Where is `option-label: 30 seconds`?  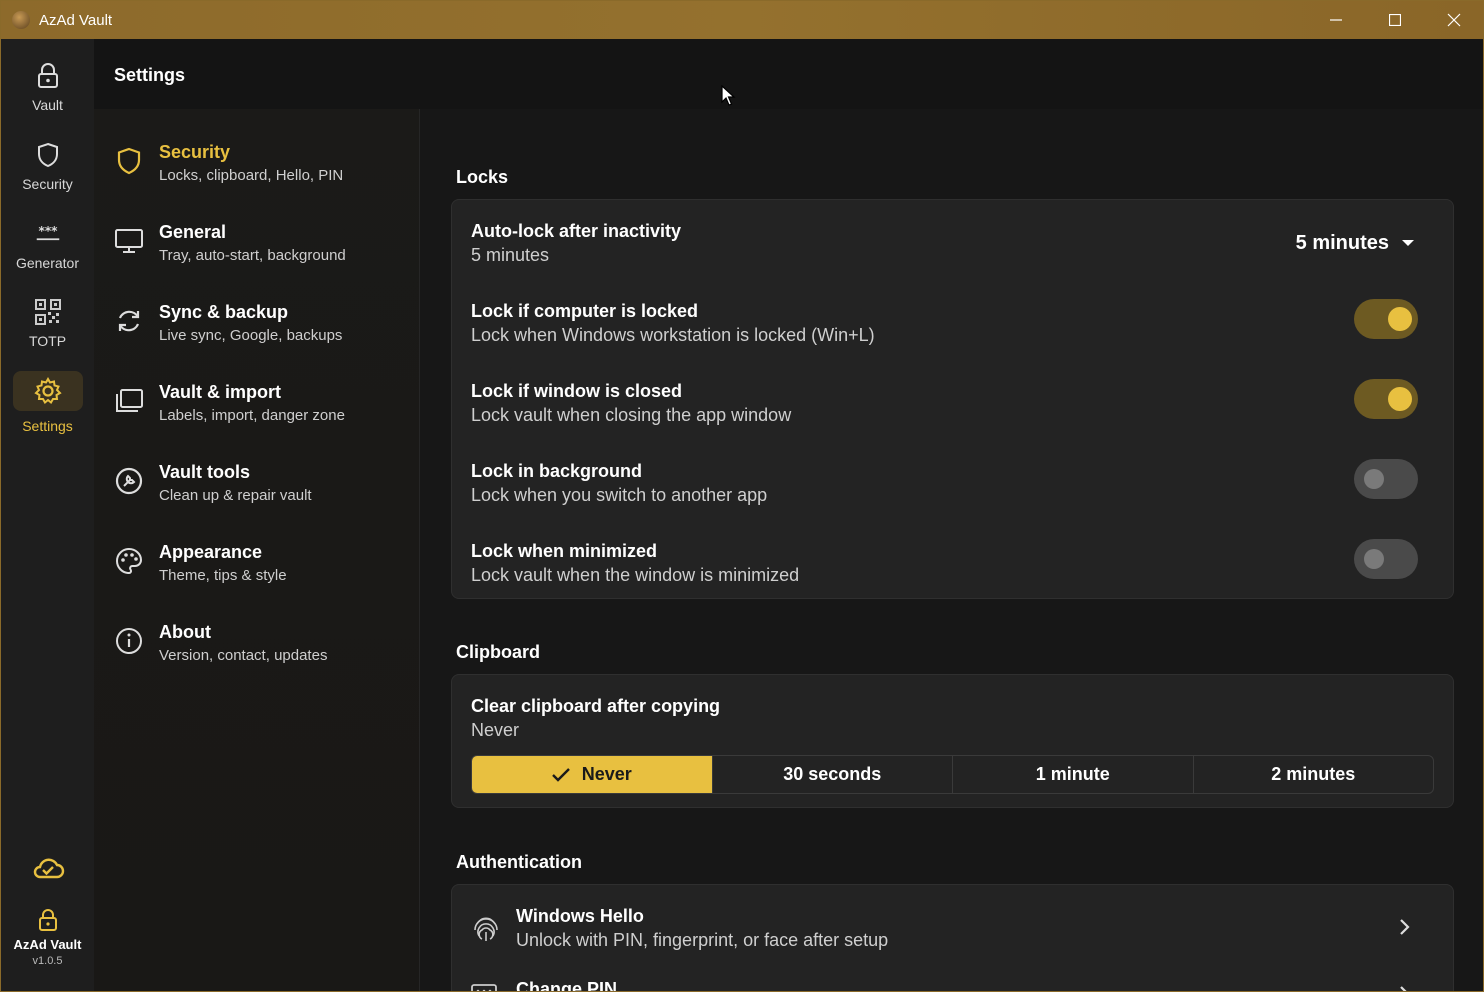 option-label: 30 seconds is located at coordinates (832, 774).